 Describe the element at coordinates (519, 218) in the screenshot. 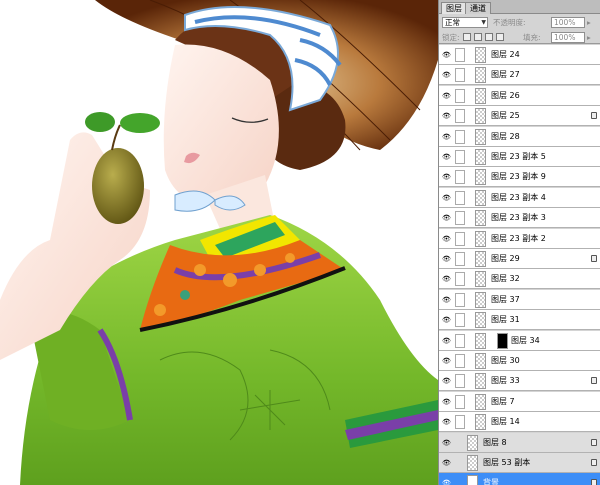

I see `layer-row: 👁 图层 23 副本 3` at that location.